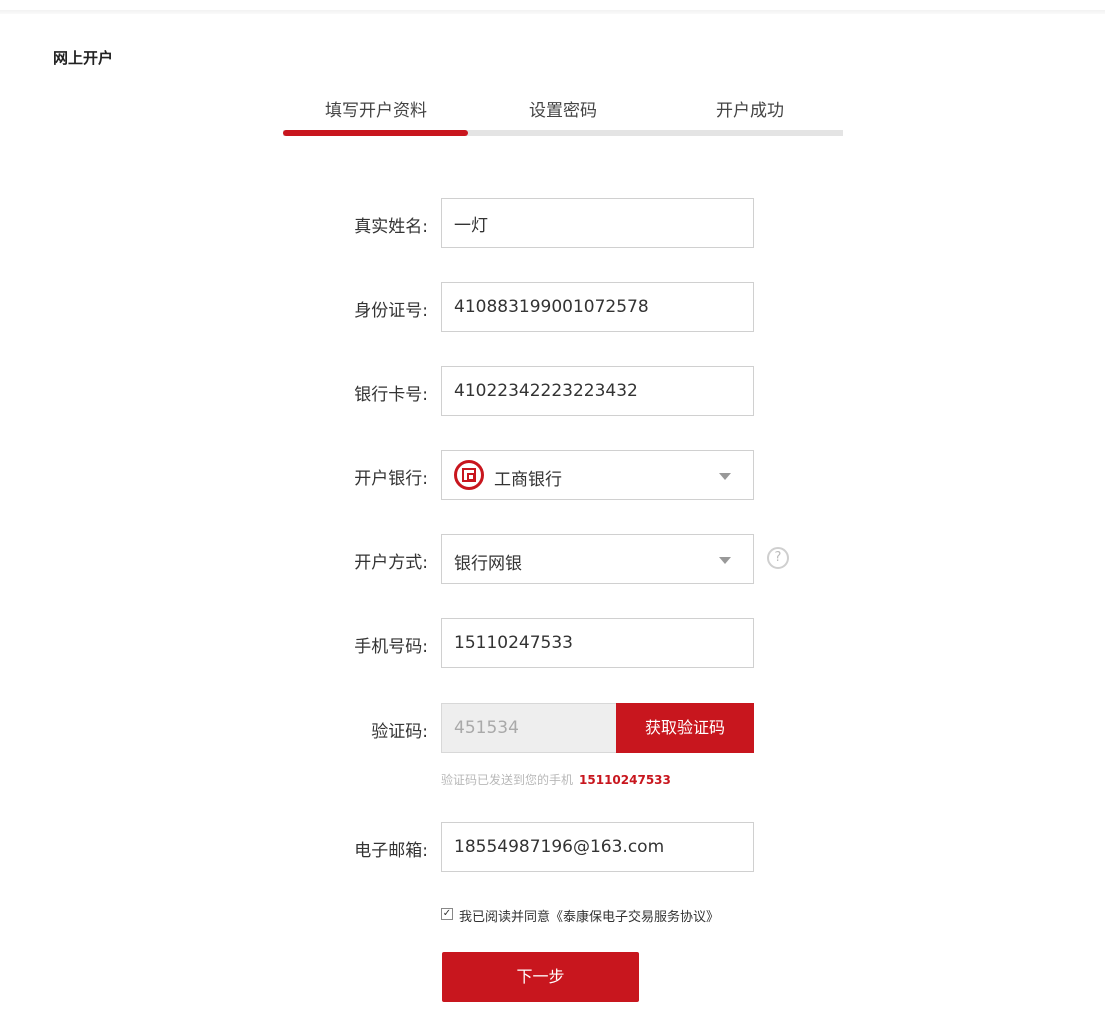 This screenshot has width=1105, height=1016. I want to click on get-code-button: 获取验证码, so click(685, 728).